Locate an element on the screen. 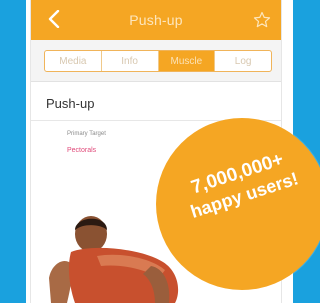 This screenshot has width=320, height=303. tab-muscle-label: Muscle is located at coordinates (186, 61).